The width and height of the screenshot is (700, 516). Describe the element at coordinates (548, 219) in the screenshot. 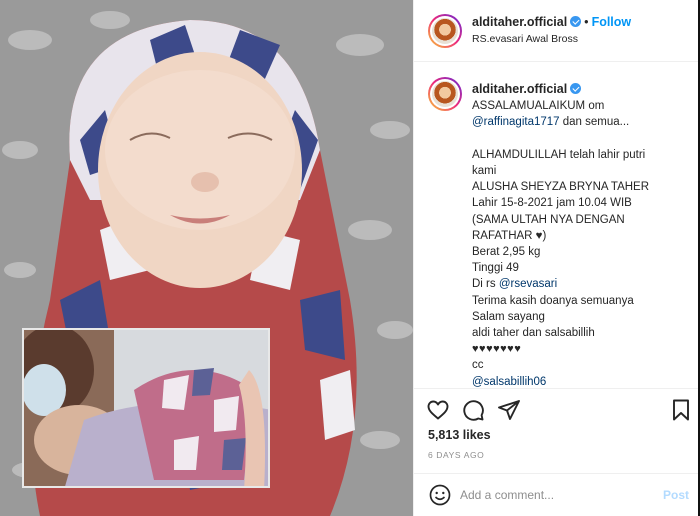

I see `caption-line: (SAMA ULTAH NYA DENGAN` at that location.